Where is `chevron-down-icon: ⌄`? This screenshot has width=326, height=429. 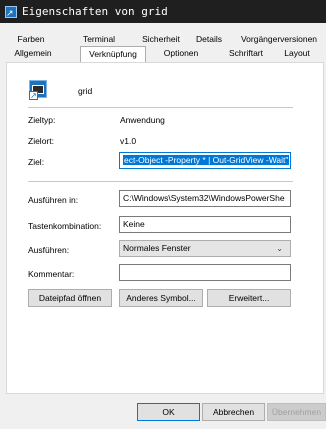
chevron-down-icon: ⌄ is located at coordinates (279, 248).